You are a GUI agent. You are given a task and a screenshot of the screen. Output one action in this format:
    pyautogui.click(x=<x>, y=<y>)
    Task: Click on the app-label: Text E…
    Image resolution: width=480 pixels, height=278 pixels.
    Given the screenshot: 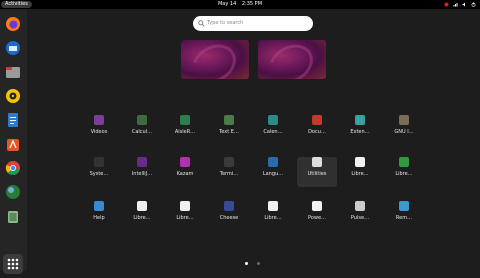 What is the action you would take?
    pyautogui.click(x=229, y=132)
    